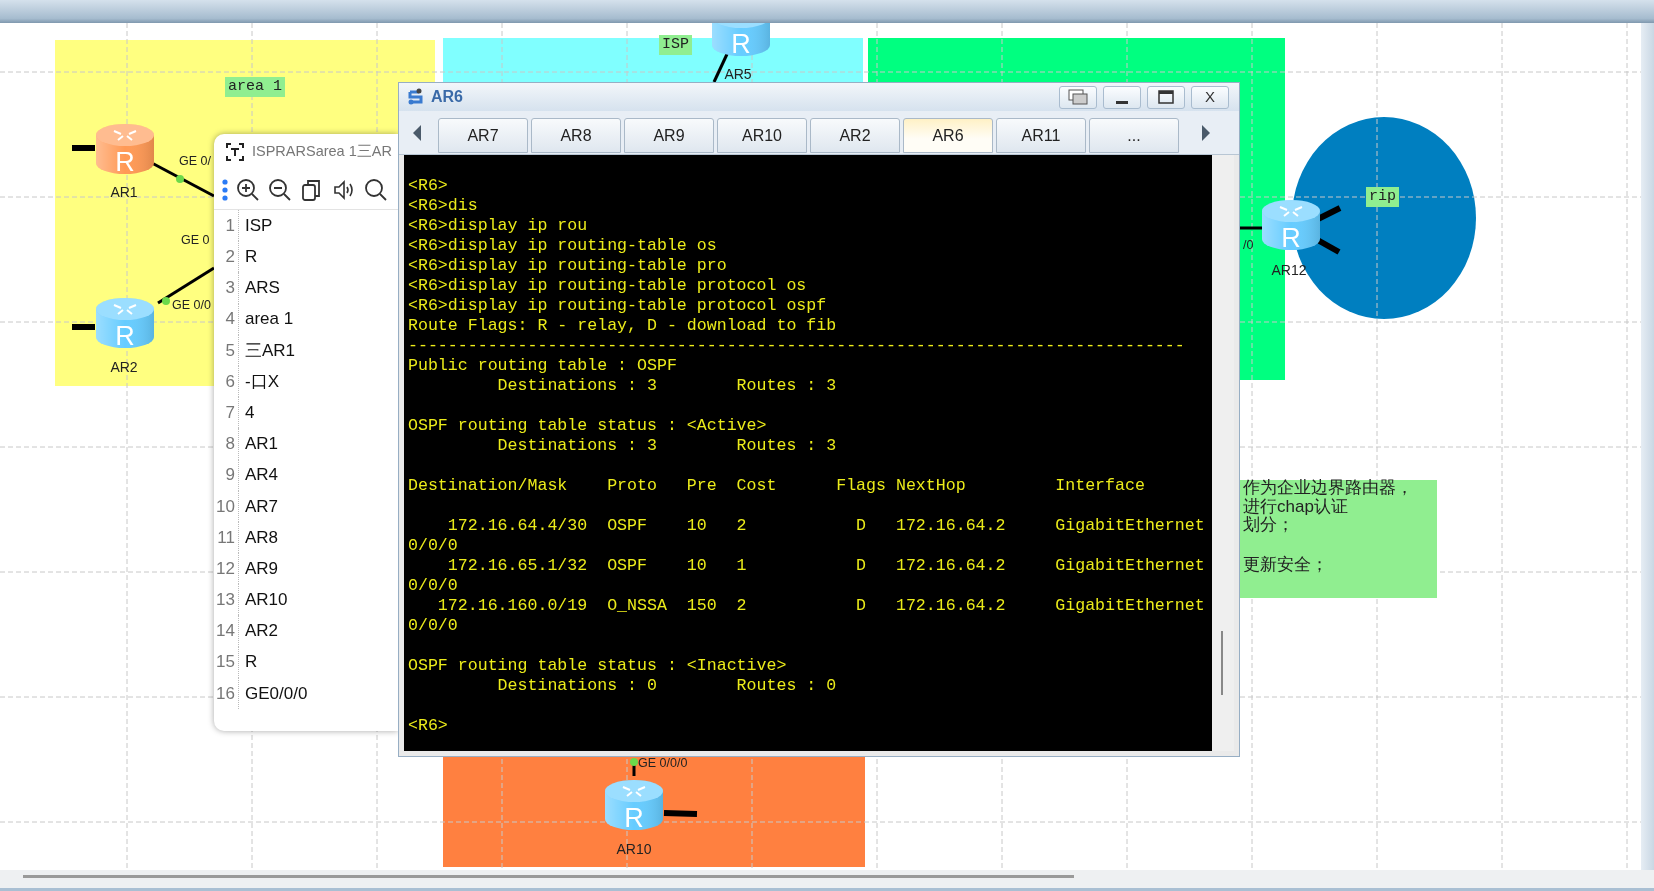 The image size is (1654, 891). Describe the element at coordinates (948, 135) in the screenshot. I see `device-tab: AR6` at that location.